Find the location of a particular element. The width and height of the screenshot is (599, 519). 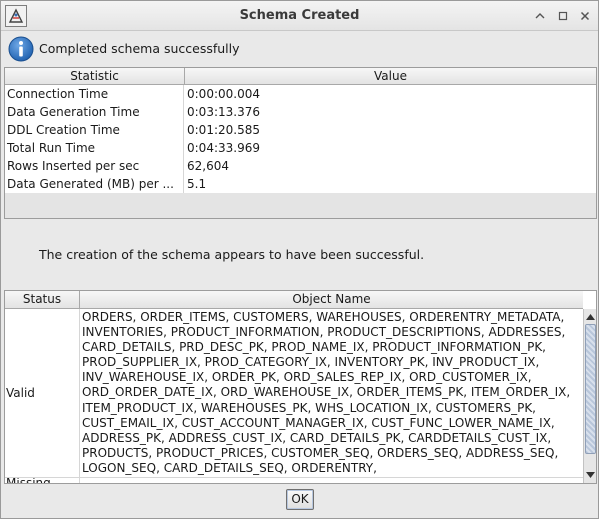

close-icon is located at coordinates (585, 16).